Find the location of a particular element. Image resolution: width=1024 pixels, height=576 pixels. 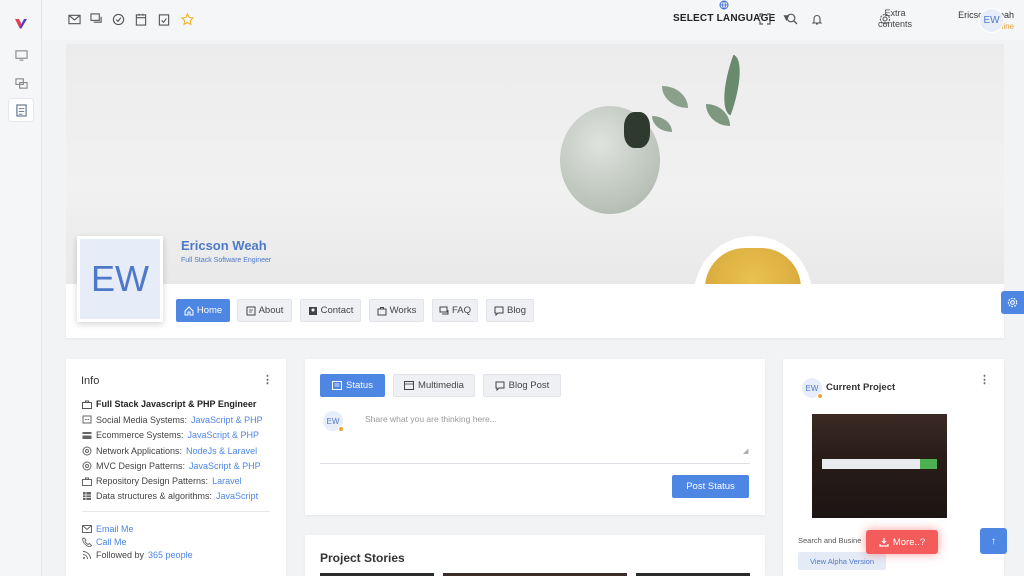

left-sidebar is located at coordinates (21, 288).